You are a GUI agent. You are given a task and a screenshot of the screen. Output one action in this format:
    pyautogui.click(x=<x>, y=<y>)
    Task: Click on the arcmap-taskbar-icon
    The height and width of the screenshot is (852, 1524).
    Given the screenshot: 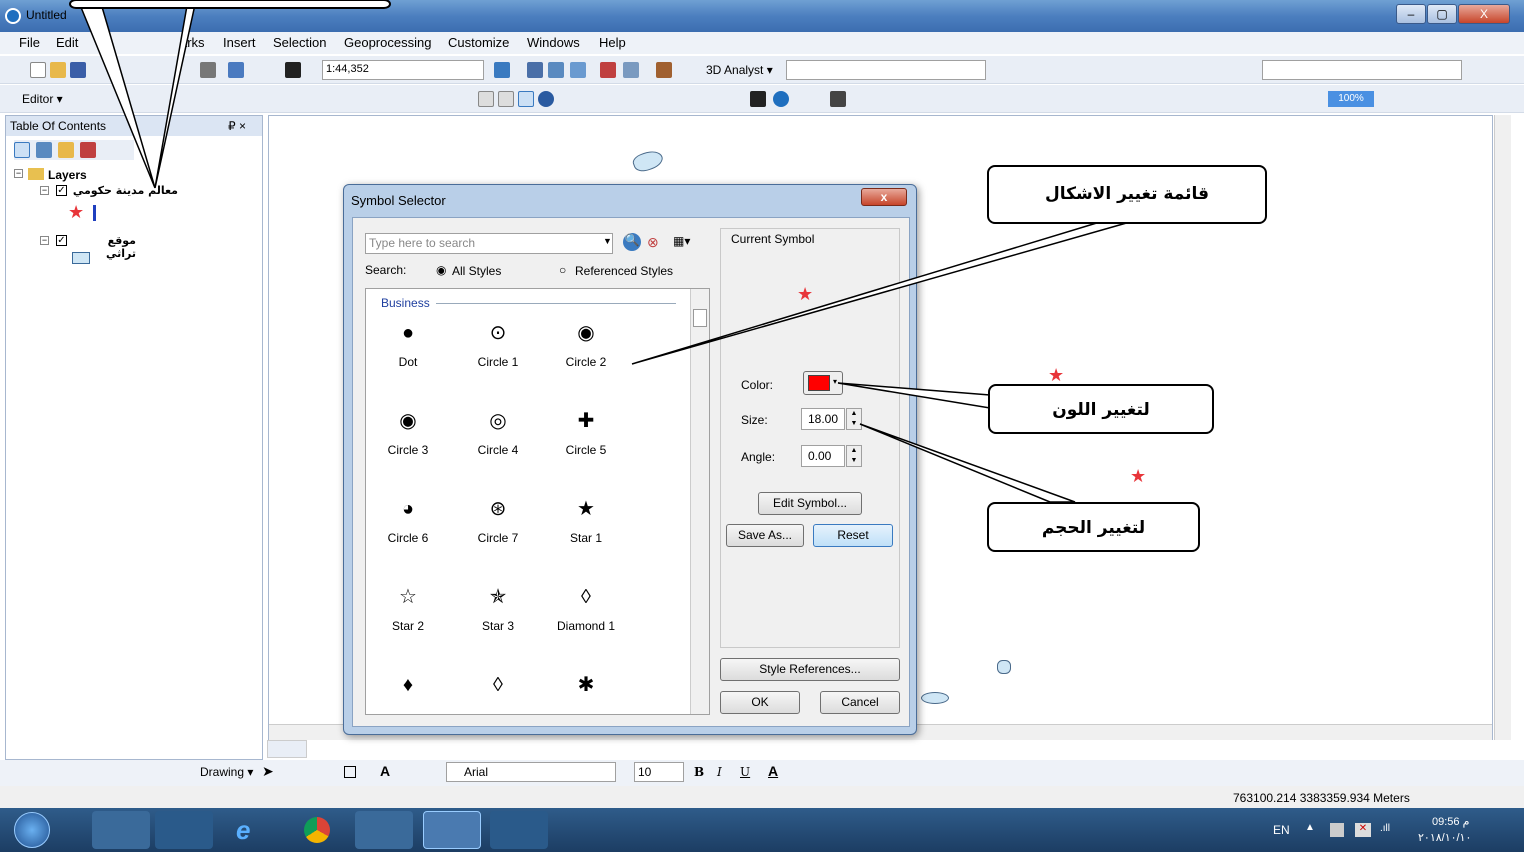 What is the action you would take?
    pyautogui.click(x=452, y=830)
    